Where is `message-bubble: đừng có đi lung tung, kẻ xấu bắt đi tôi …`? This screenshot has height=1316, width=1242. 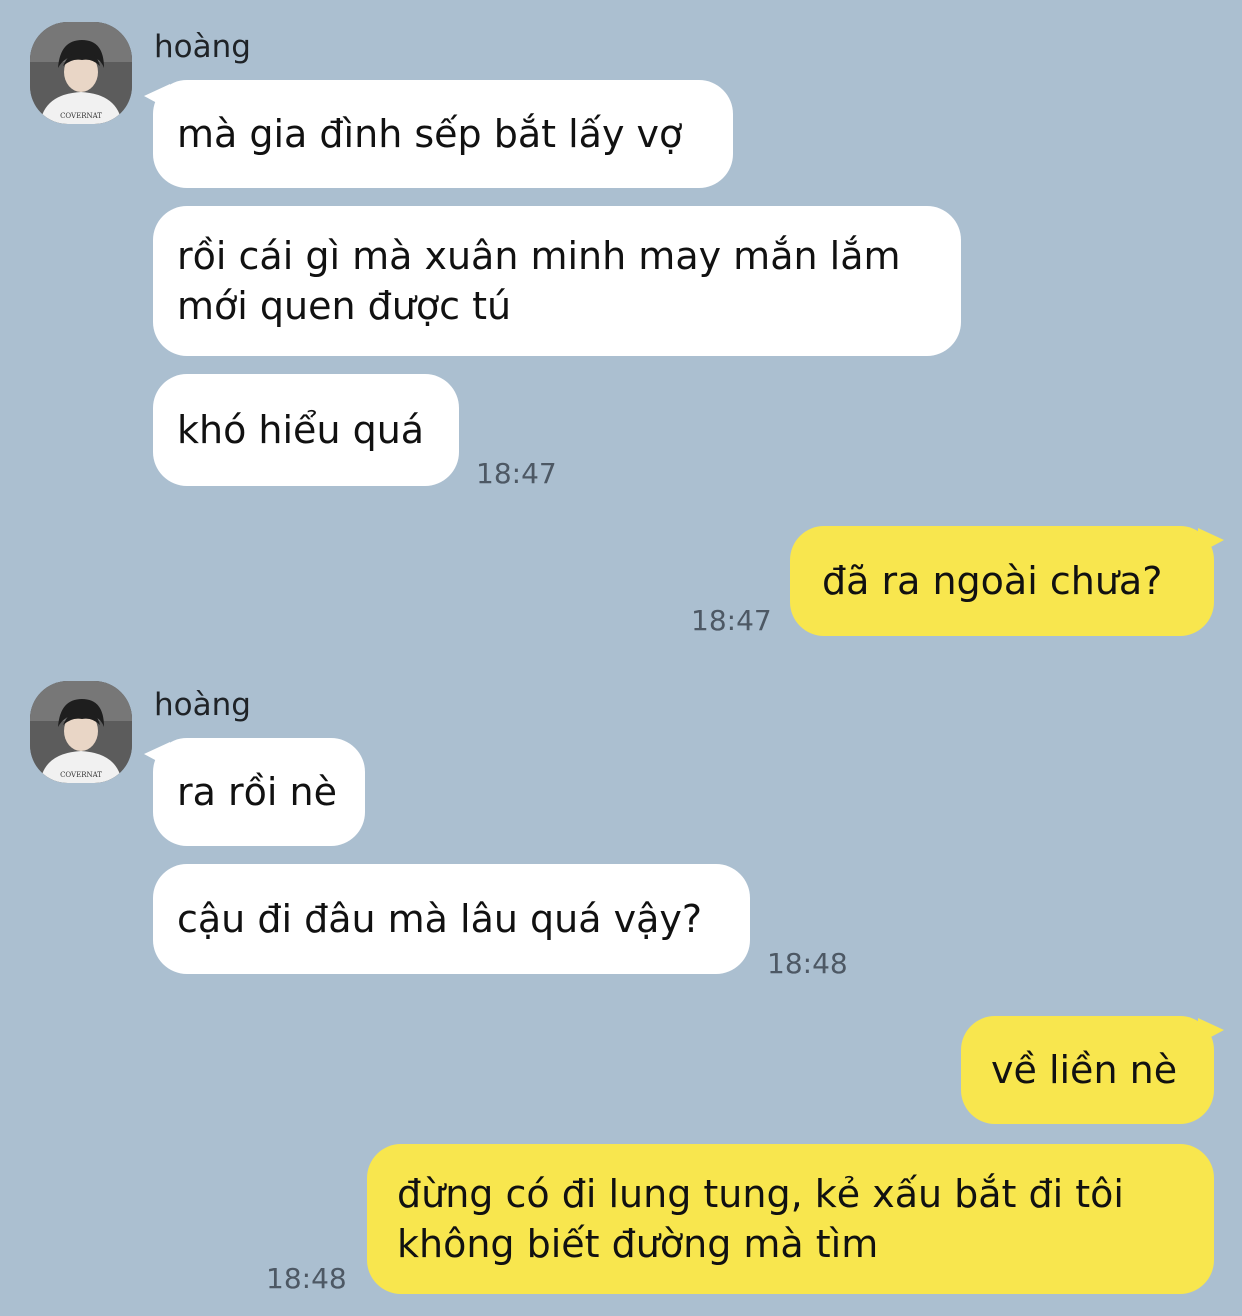 message-bubble: đừng có đi lung tung, kẻ xấu bắt đi tôi … is located at coordinates (790, 1219).